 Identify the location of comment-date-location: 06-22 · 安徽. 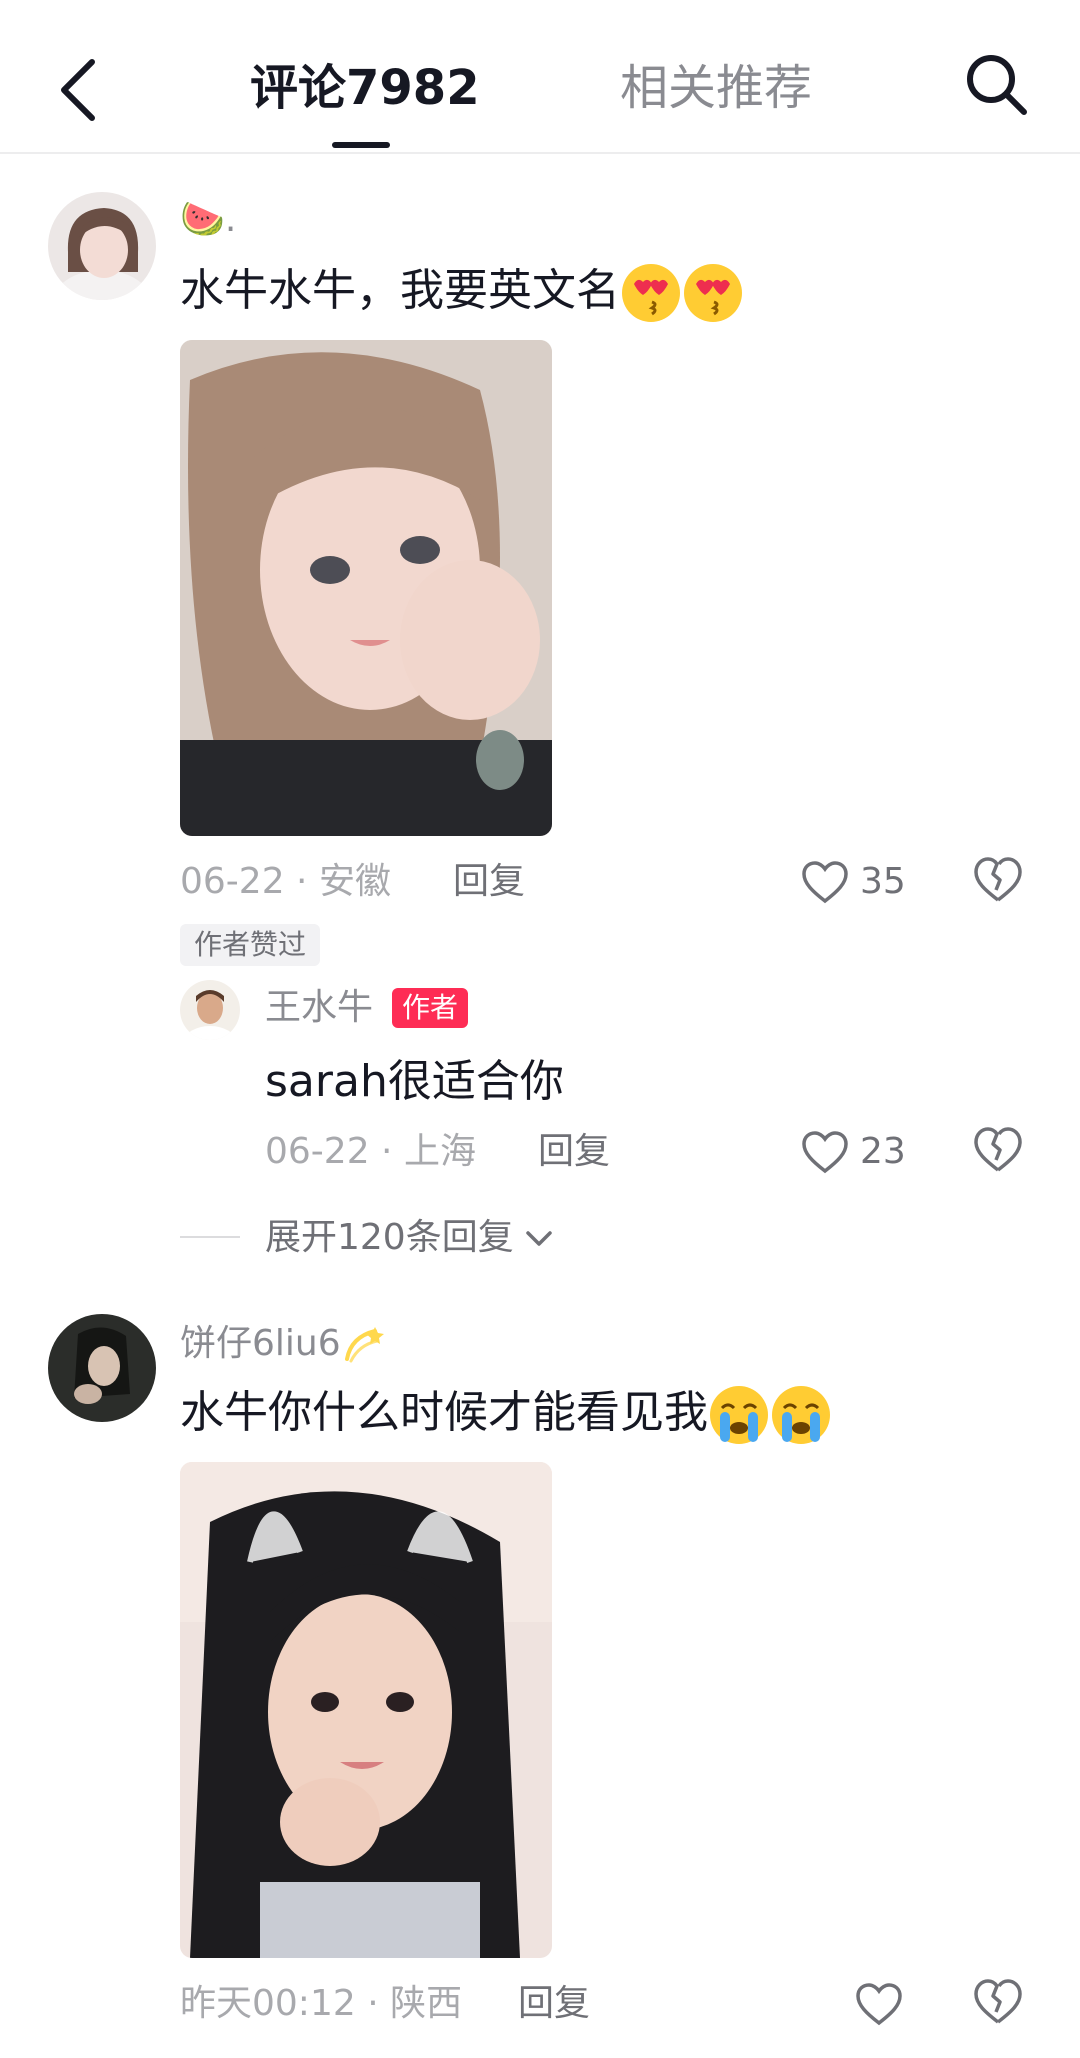
(285, 881).